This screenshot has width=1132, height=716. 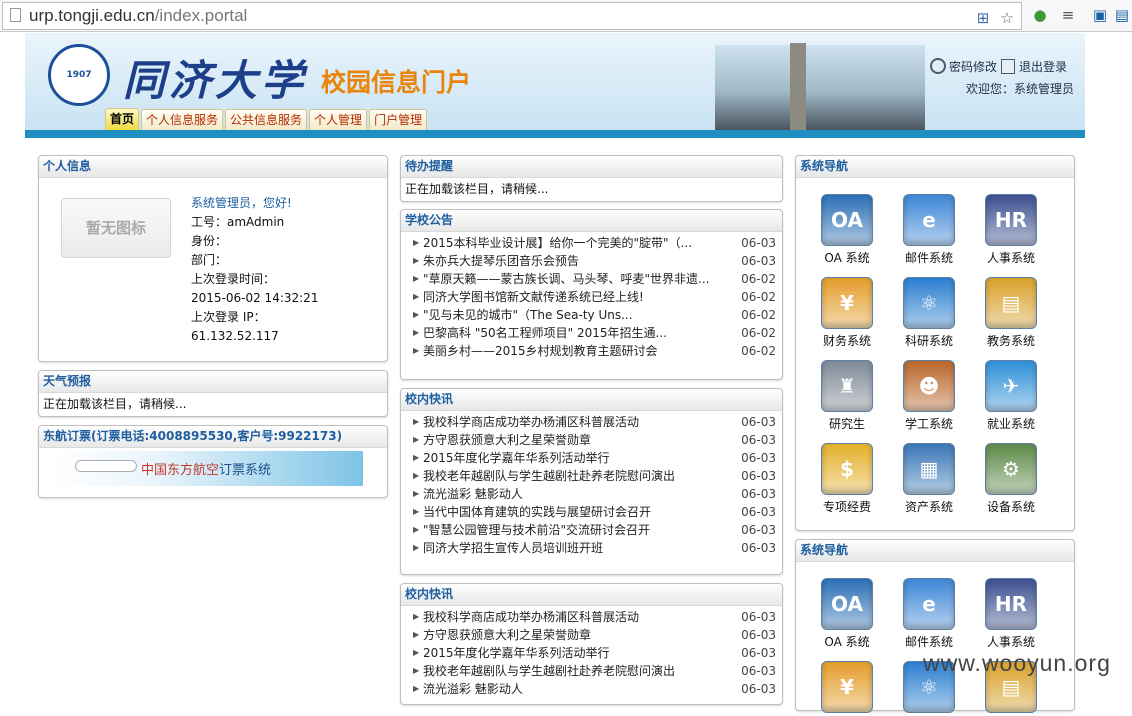 I want to click on system-link: ✈ 就业系统, so click(x=1011, y=396).